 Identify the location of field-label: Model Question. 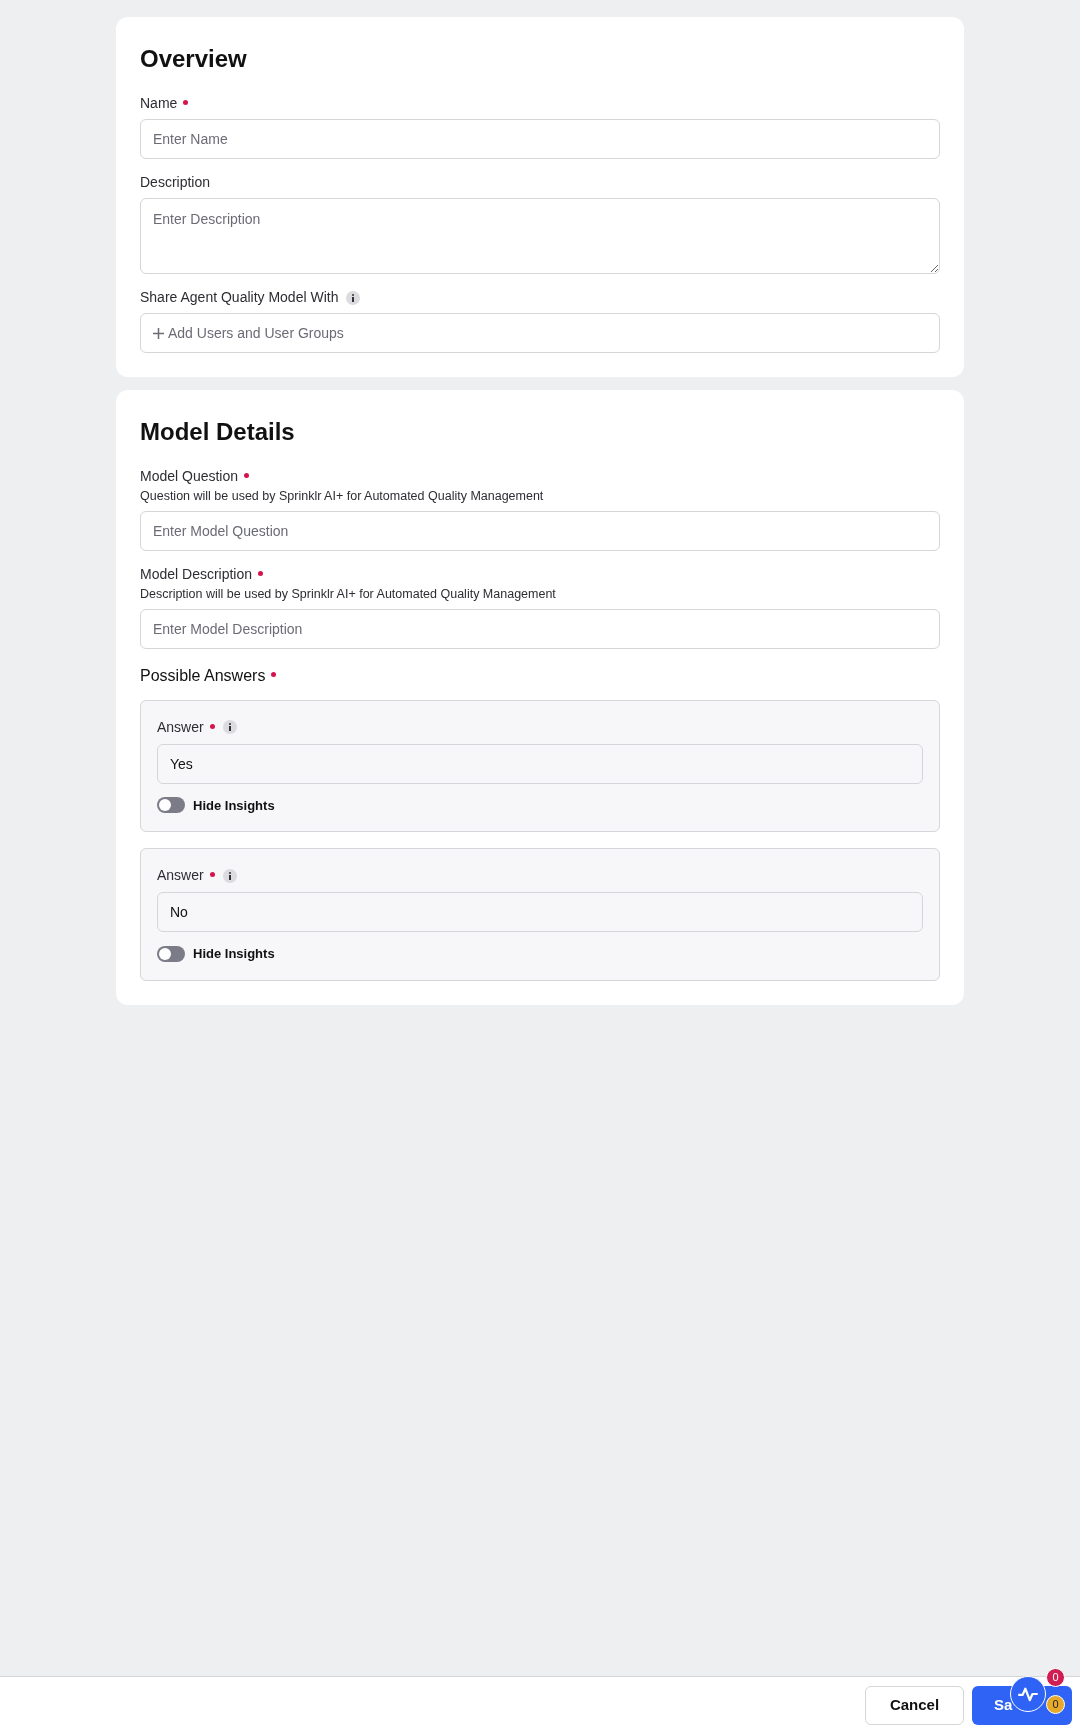
(189, 476).